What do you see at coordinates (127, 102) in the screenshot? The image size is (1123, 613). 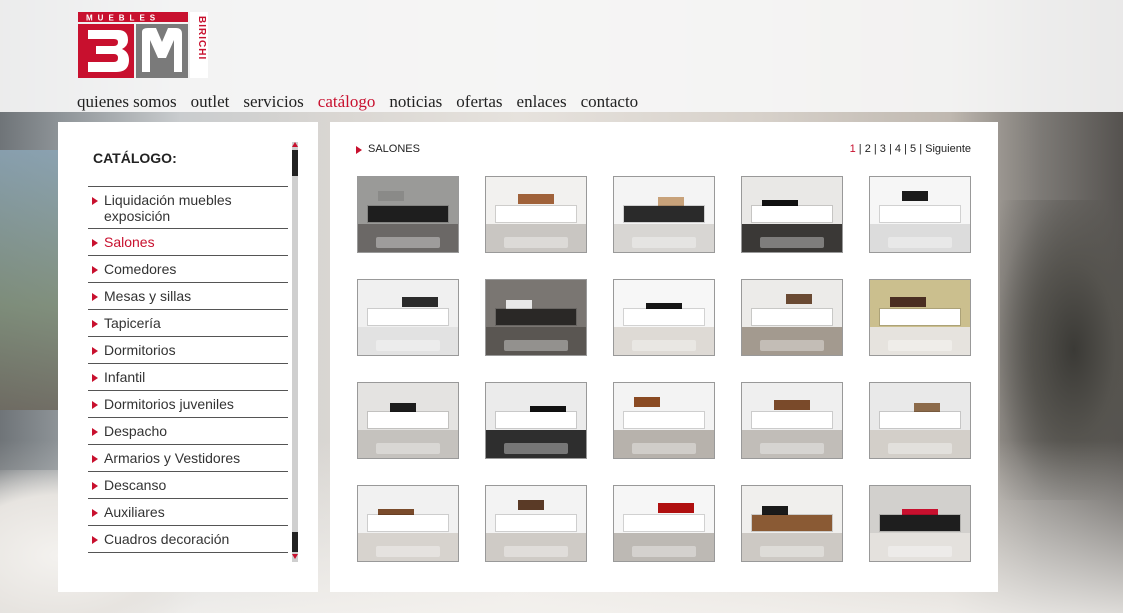 I see `nav-link-quienes-somos: quienes somos` at bounding box center [127, 102].